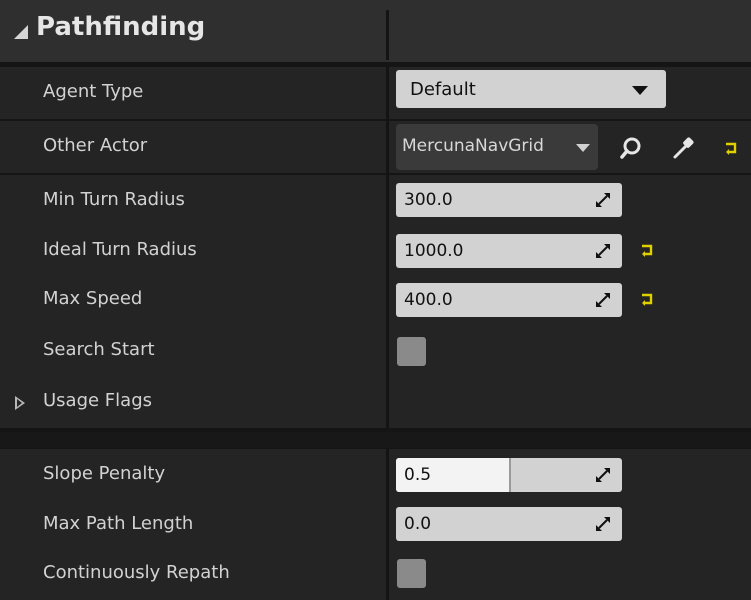  What do you see at coordinates (375, 574) in the screenshot?
I see `row-continuously-repath: Continuously Repath` at bounding box center [375, 574].